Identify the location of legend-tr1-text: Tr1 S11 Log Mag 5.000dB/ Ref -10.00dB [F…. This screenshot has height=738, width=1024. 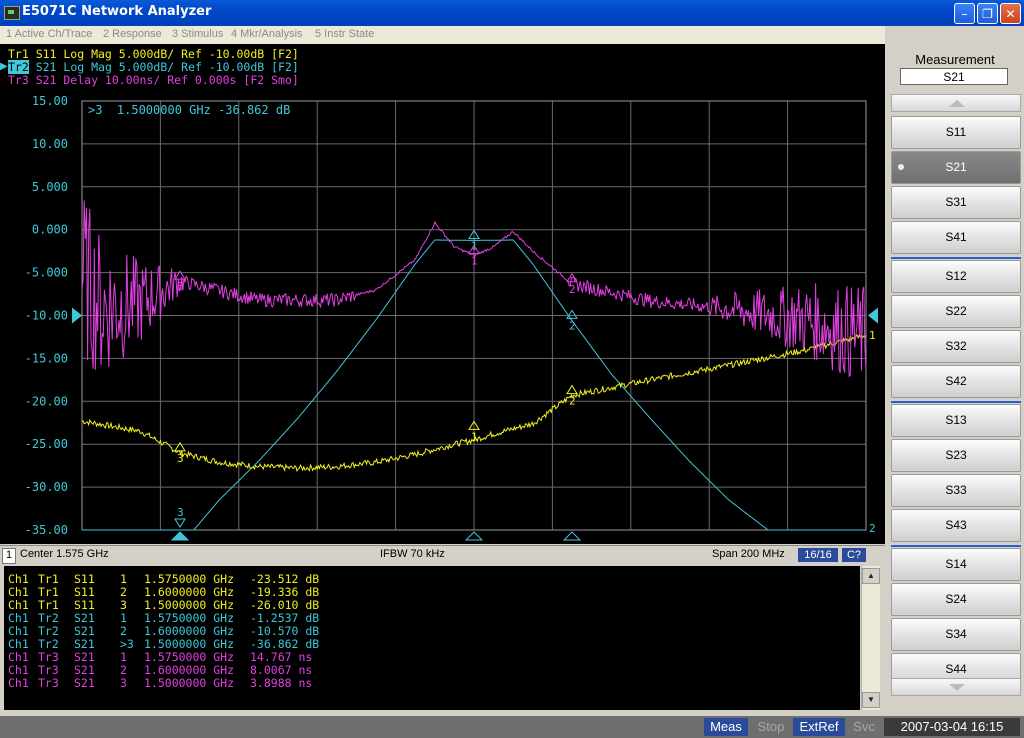
(153, 54).